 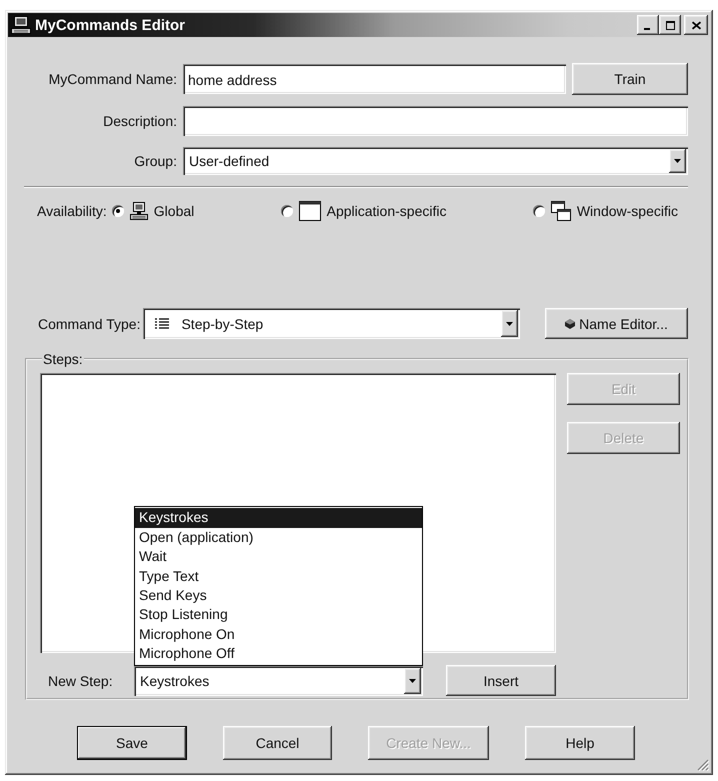 What do you see at coordinates (278, 634) in the screenshot?
I see `dropdown-option: Microphone On` at bounding box center [278, 634].